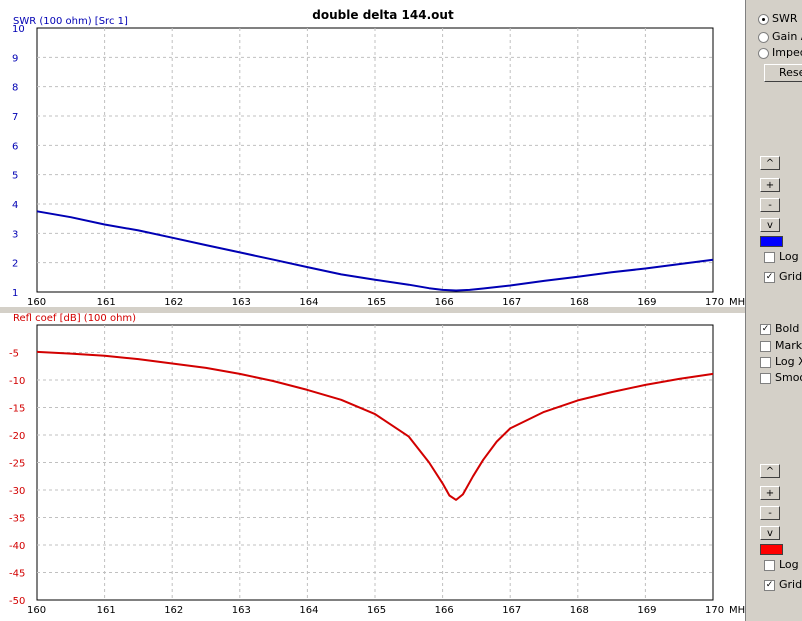  Describe the element at coordinates (17, 491) in the screenshot. I see `y-tick-label: -30` at that location.